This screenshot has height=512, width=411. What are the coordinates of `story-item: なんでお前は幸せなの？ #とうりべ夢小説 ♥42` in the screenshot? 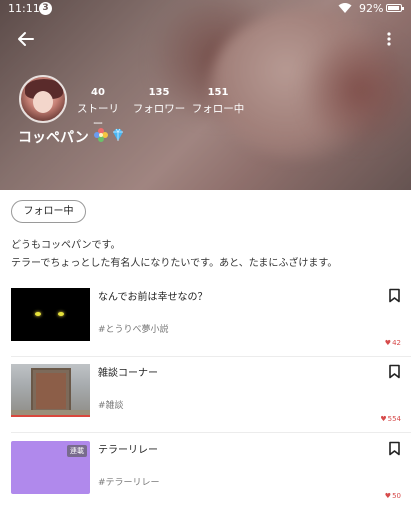 It's located at (205, 326).